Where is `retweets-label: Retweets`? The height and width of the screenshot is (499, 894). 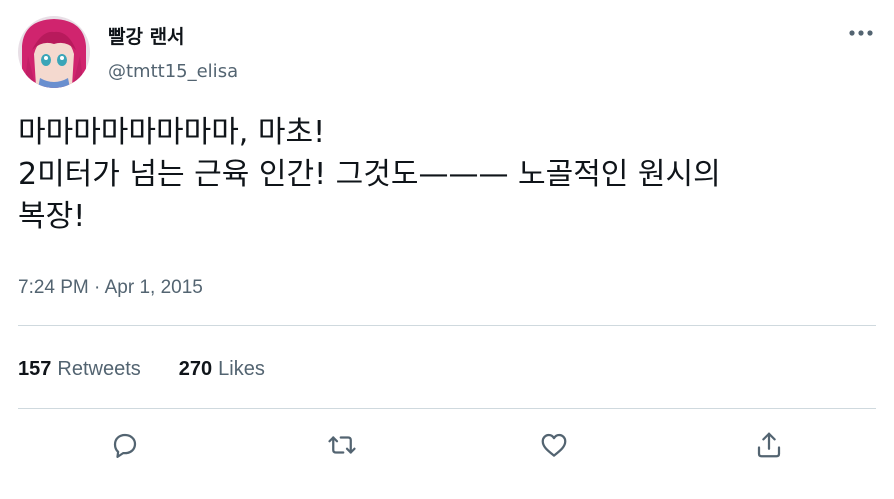 retweets-label: Retweets is located at coordinates (99, 369).